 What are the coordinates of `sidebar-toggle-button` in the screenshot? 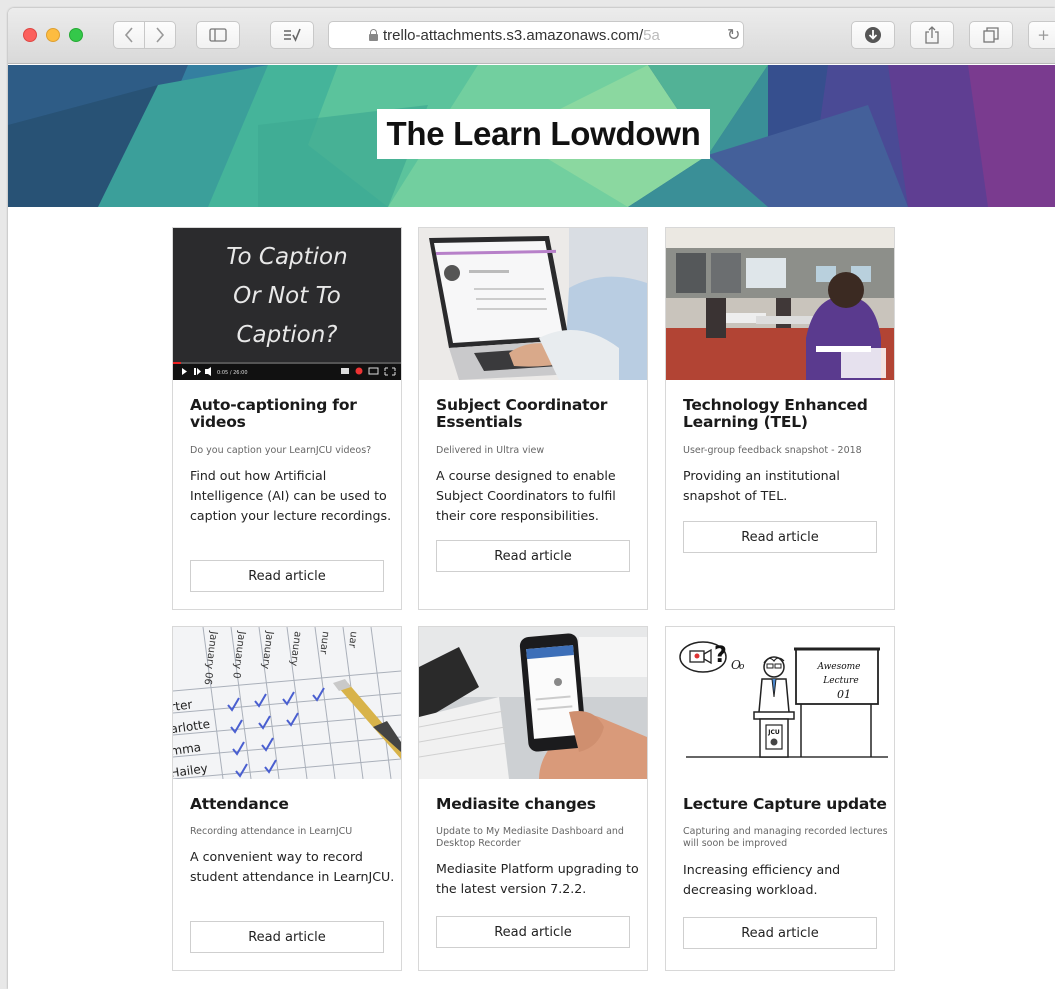 It's located at (218, 35).